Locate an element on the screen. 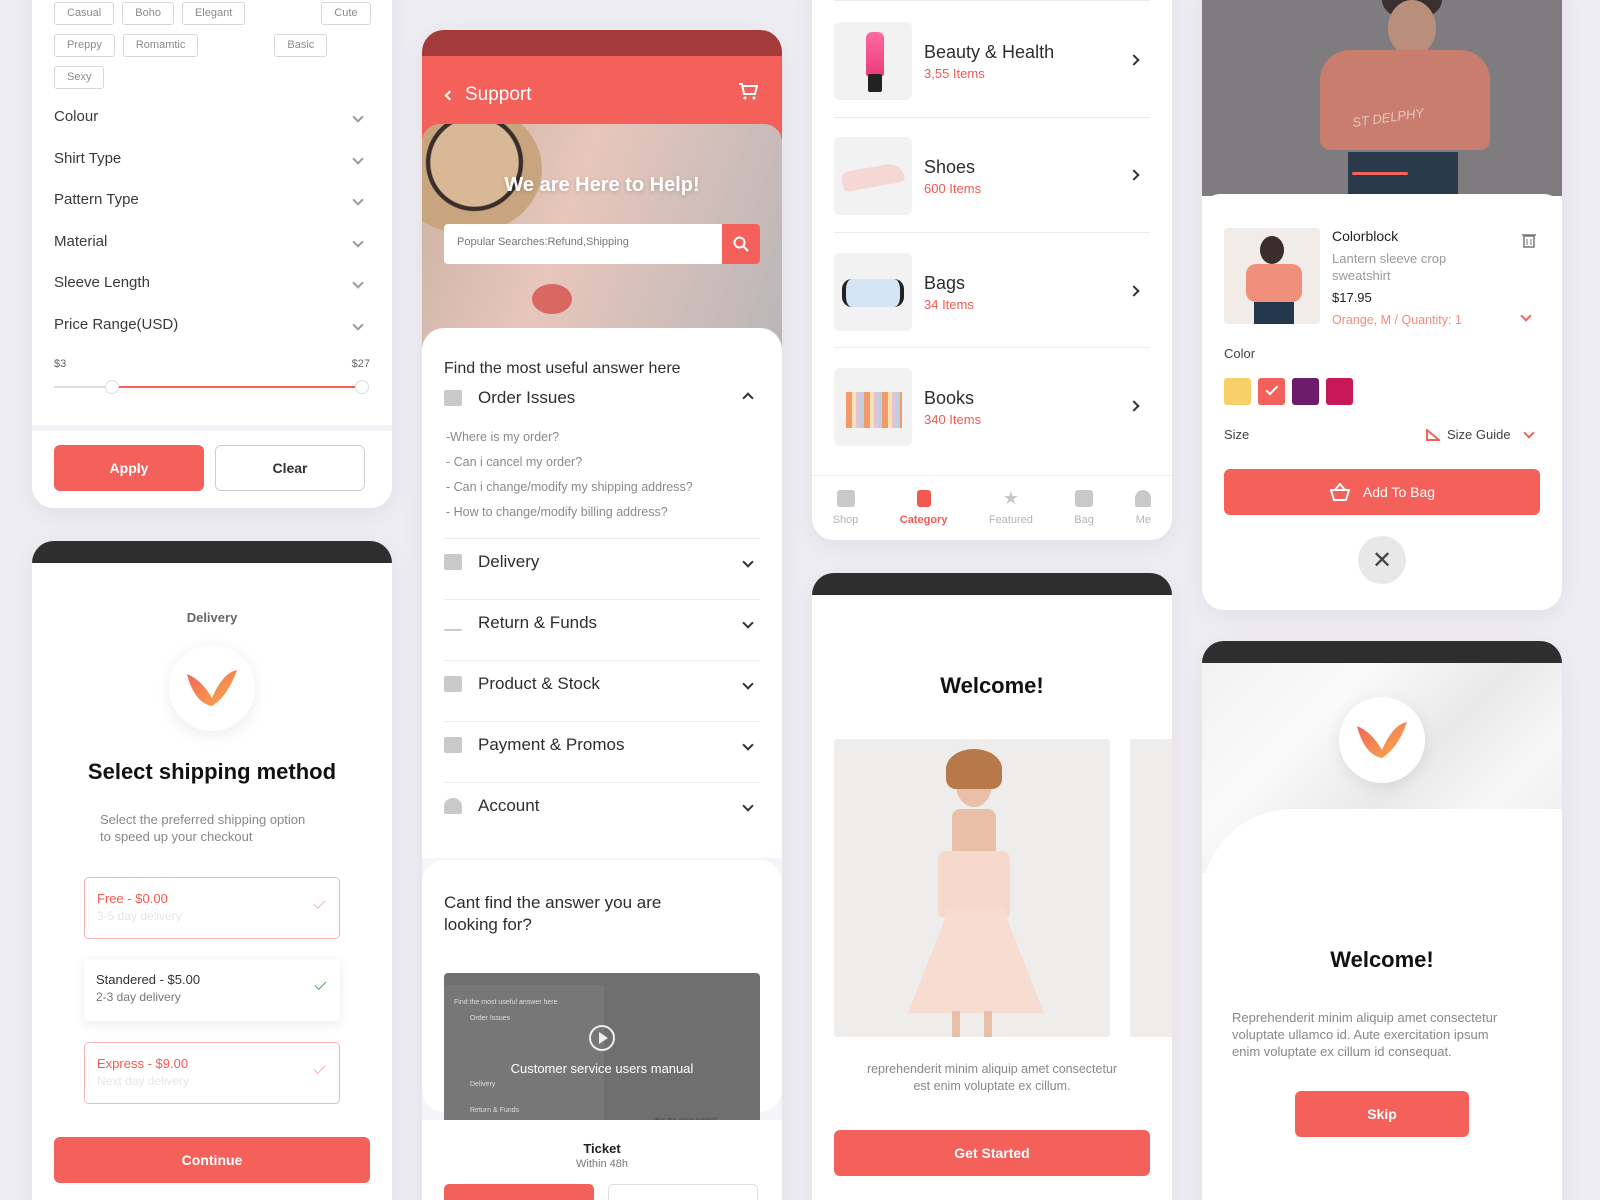 The image size is (1600, 1200). tab-bag: Bag is located at coordinates (1084, 508).